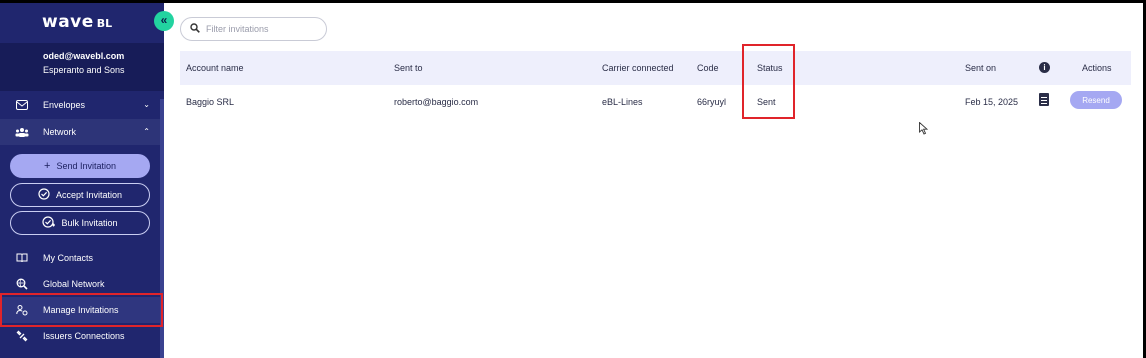 This screenshot has height=358, width=1146. Describe the element at coordinates (68, 22) in the screenshot. I see `logo-text: wave` at that location.